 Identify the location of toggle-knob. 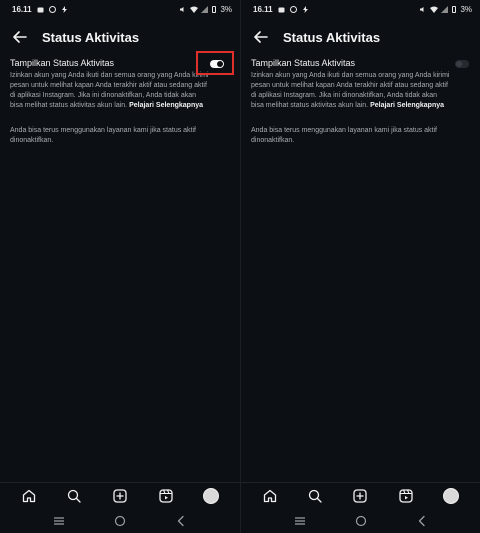
(459, 64).